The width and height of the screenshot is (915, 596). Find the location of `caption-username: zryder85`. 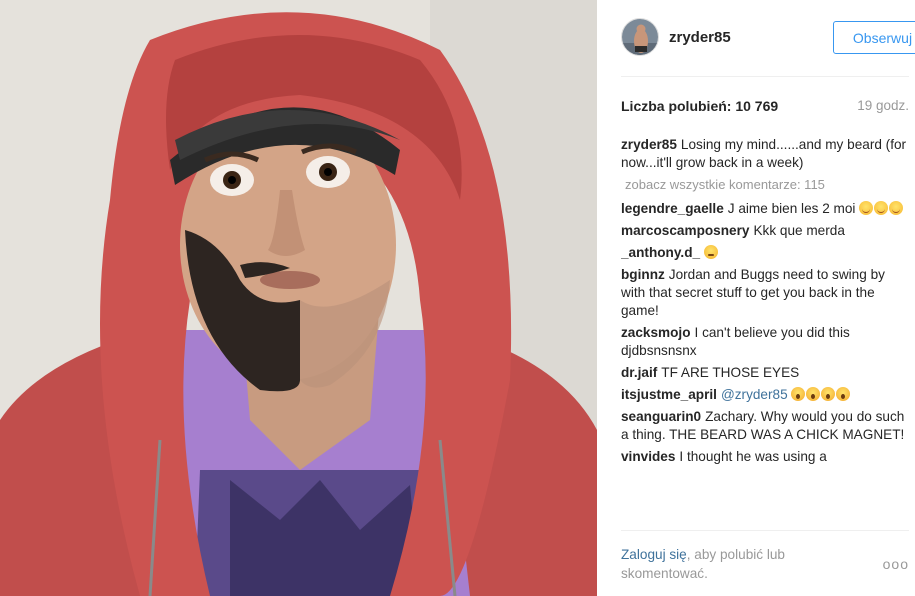

caption-username: zryder85 is located at coordinates (649, 144).